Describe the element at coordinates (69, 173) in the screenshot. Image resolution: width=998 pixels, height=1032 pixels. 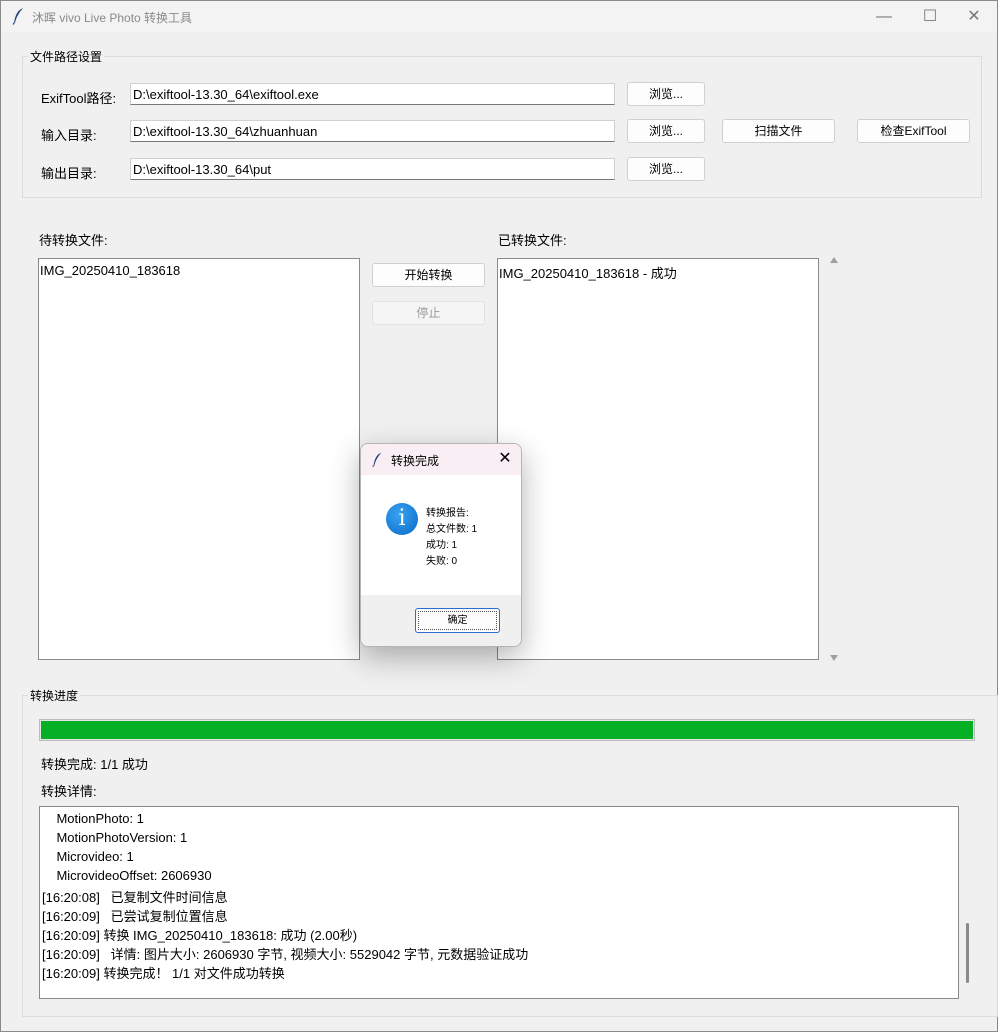
I see `output-dir-label: 输出目录:` at that location.